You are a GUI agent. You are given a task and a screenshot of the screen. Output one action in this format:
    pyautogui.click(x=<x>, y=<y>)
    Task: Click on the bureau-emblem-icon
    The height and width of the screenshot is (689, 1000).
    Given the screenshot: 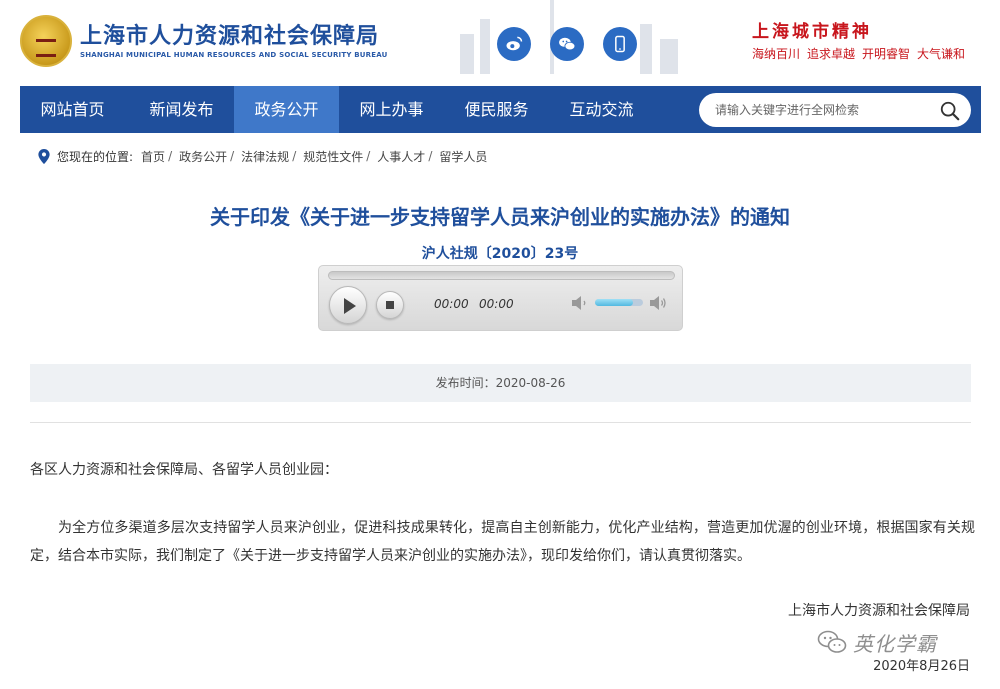 What is the action you would take?
    pyautogui.click(x=46, y=41)
    